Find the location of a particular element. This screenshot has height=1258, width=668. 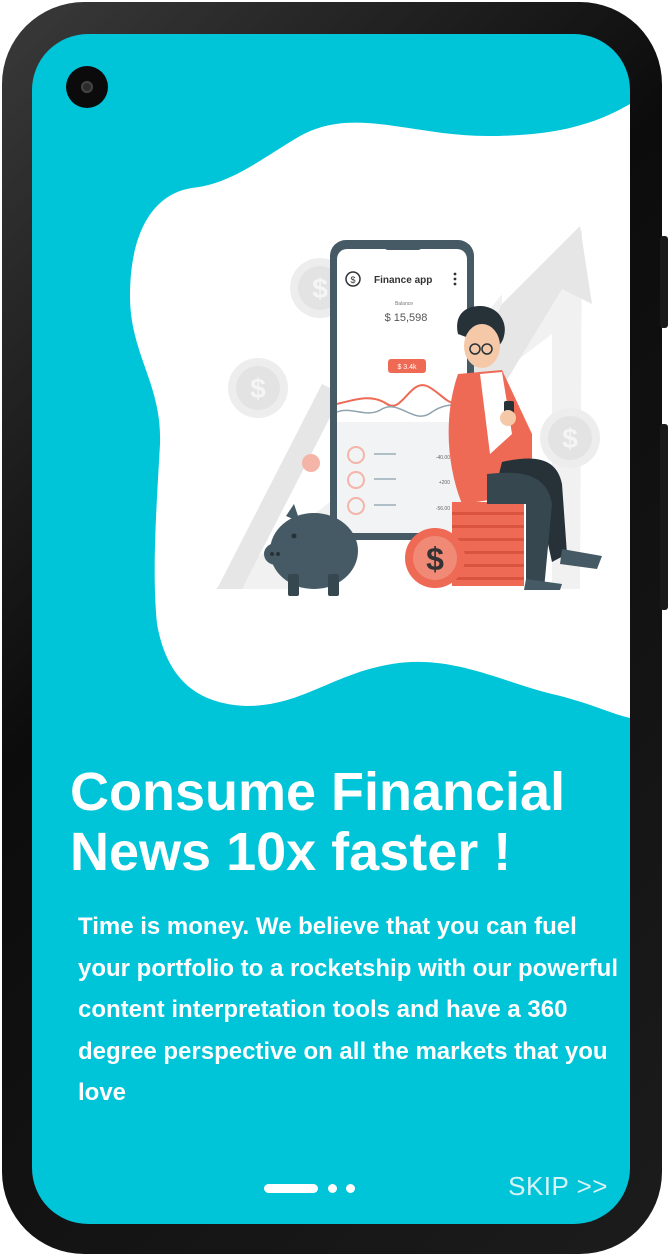

illustration-transaction: -56.00 is located at coordinates (443, 509).